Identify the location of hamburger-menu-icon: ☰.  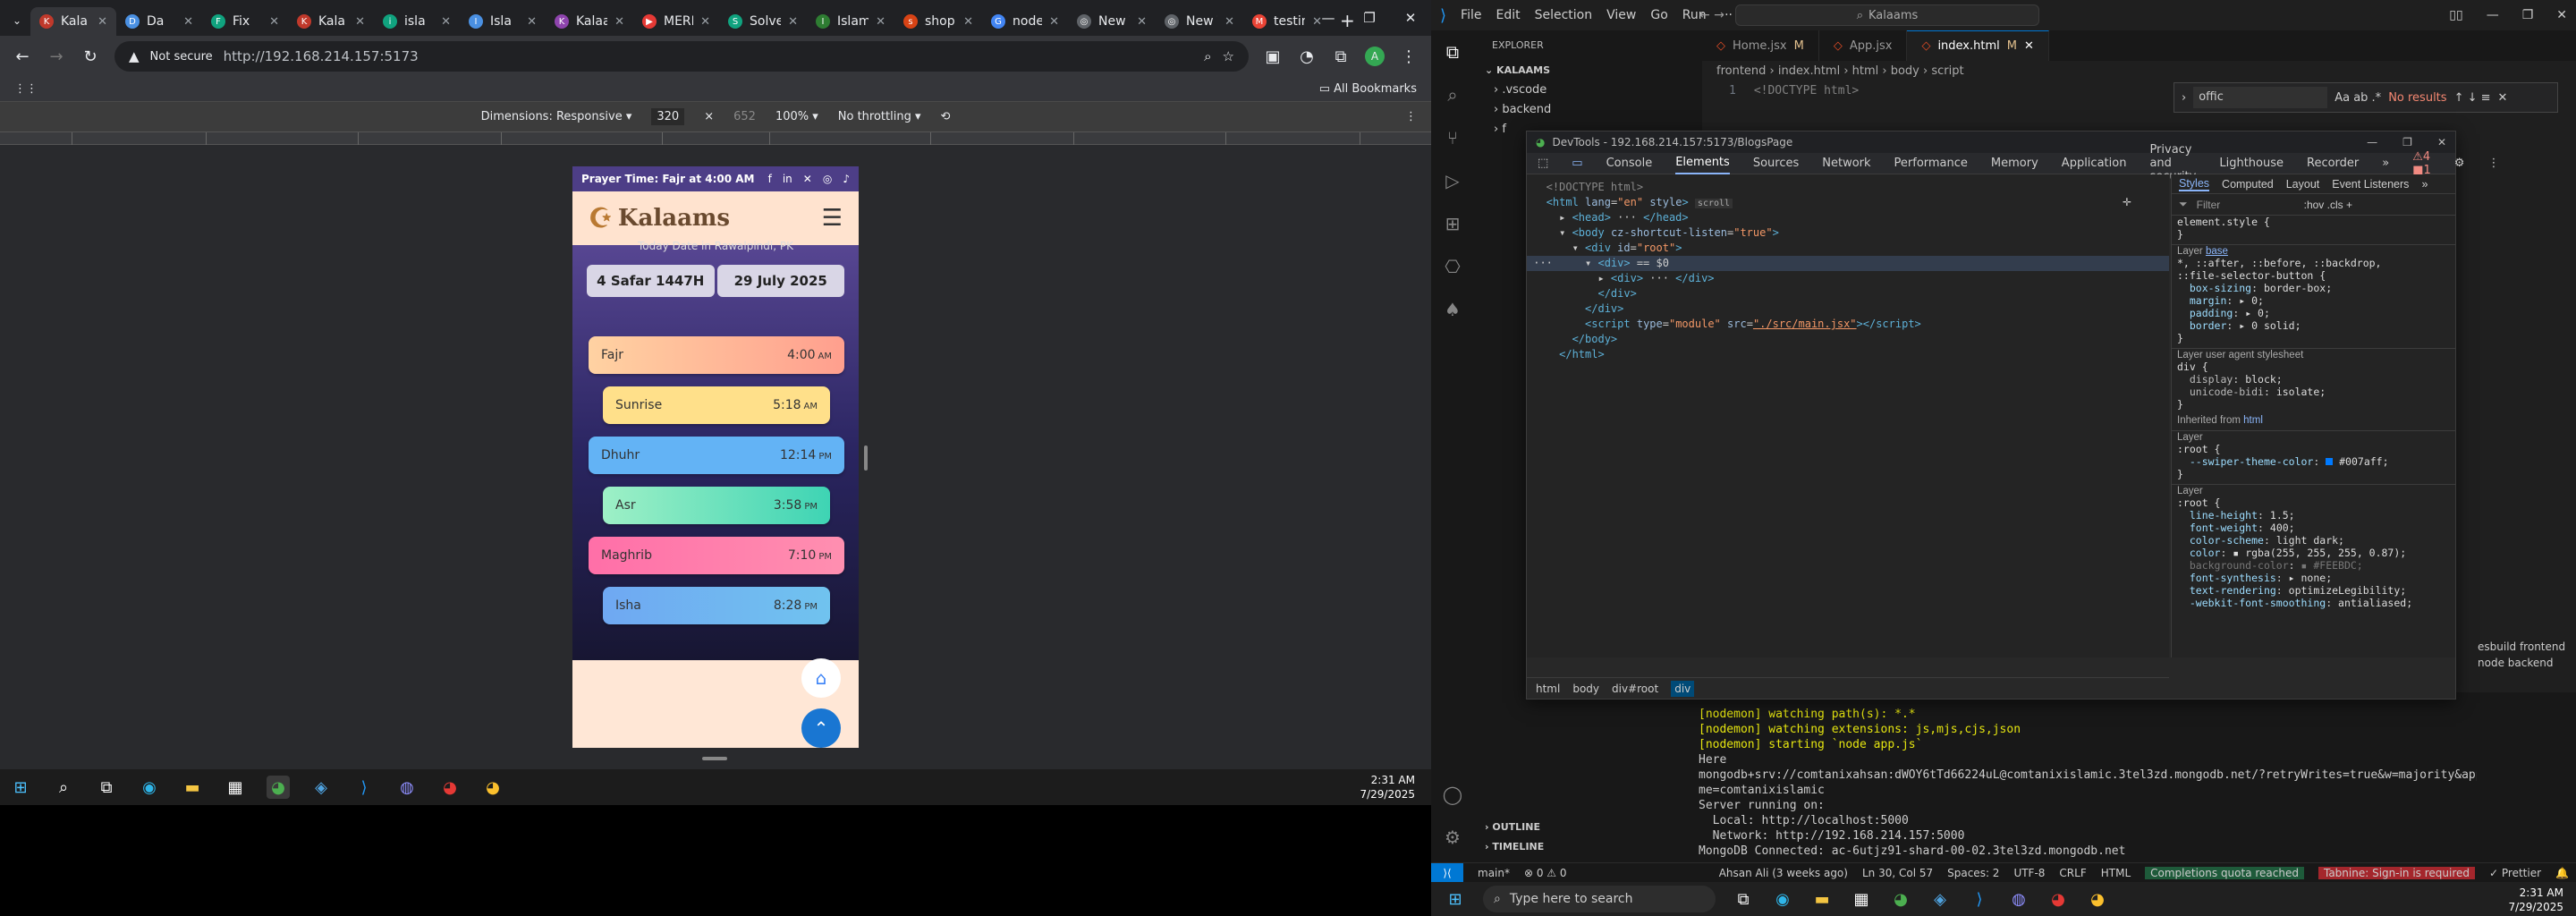
(832, 218).